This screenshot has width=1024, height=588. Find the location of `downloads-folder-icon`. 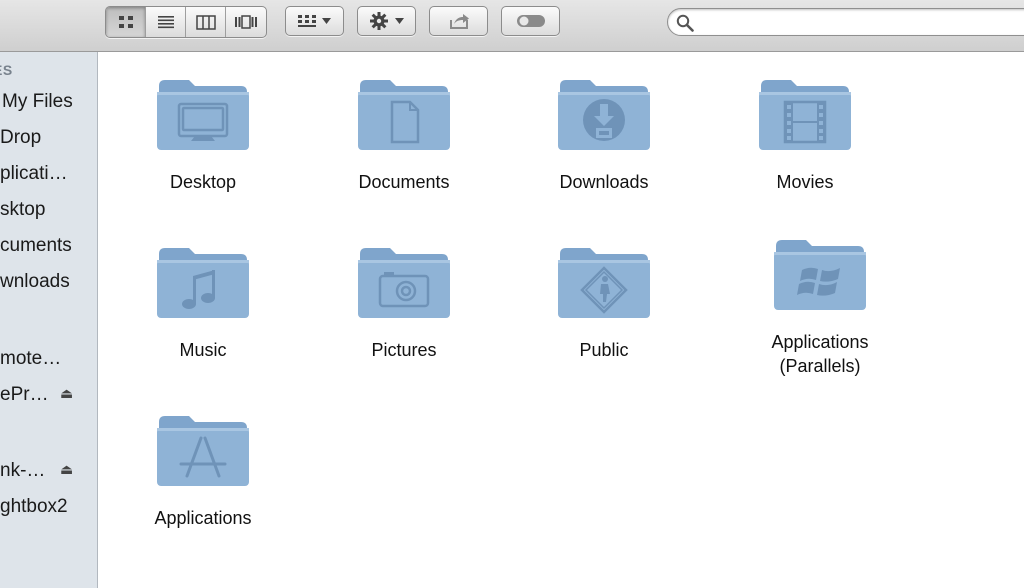

downloads-folder-icon is located at coordinates (604, 115).